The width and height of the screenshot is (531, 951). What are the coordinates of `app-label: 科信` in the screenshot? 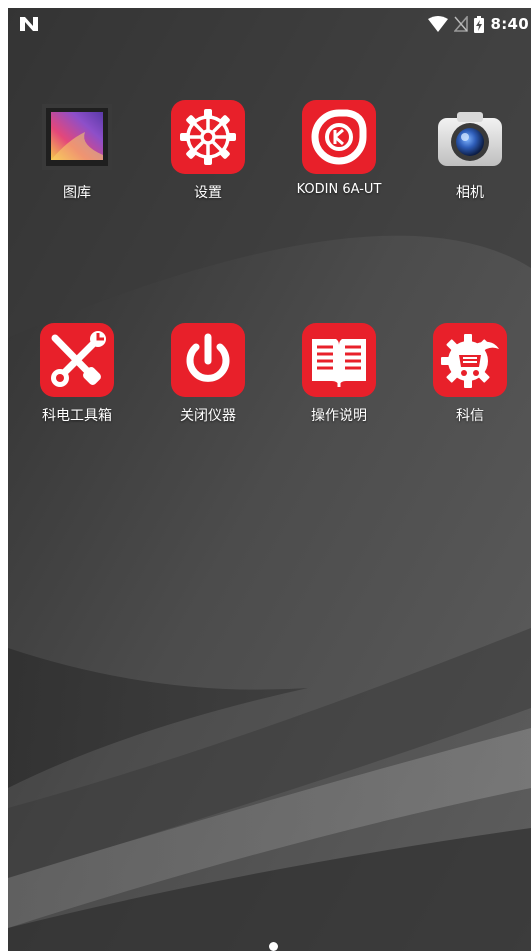 It's located at (470, 416).